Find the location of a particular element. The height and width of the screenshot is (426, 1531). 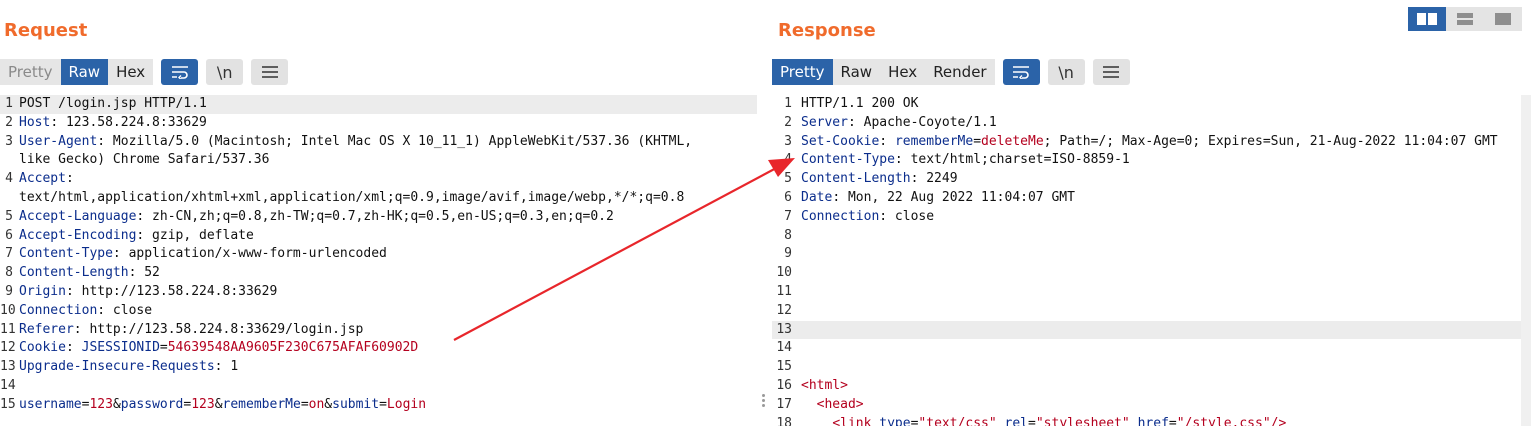

code-line: 12 is located at coordinates (1151, 311).